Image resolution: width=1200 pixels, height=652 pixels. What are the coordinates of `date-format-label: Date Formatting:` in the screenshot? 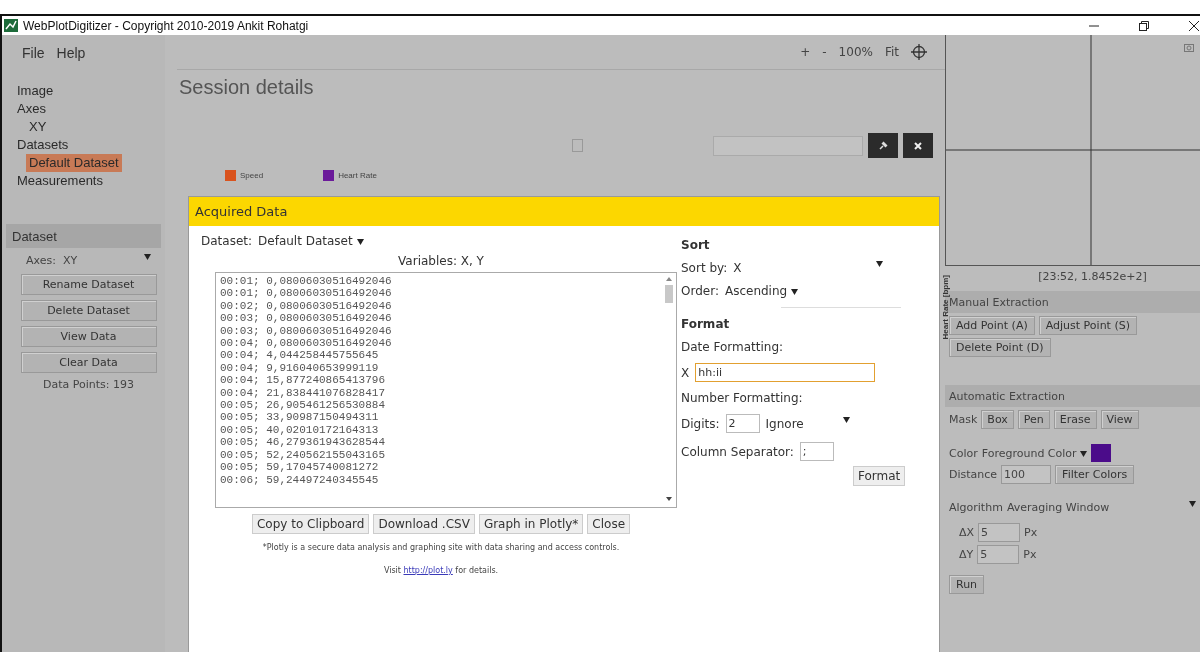 It's located at (733, 347).